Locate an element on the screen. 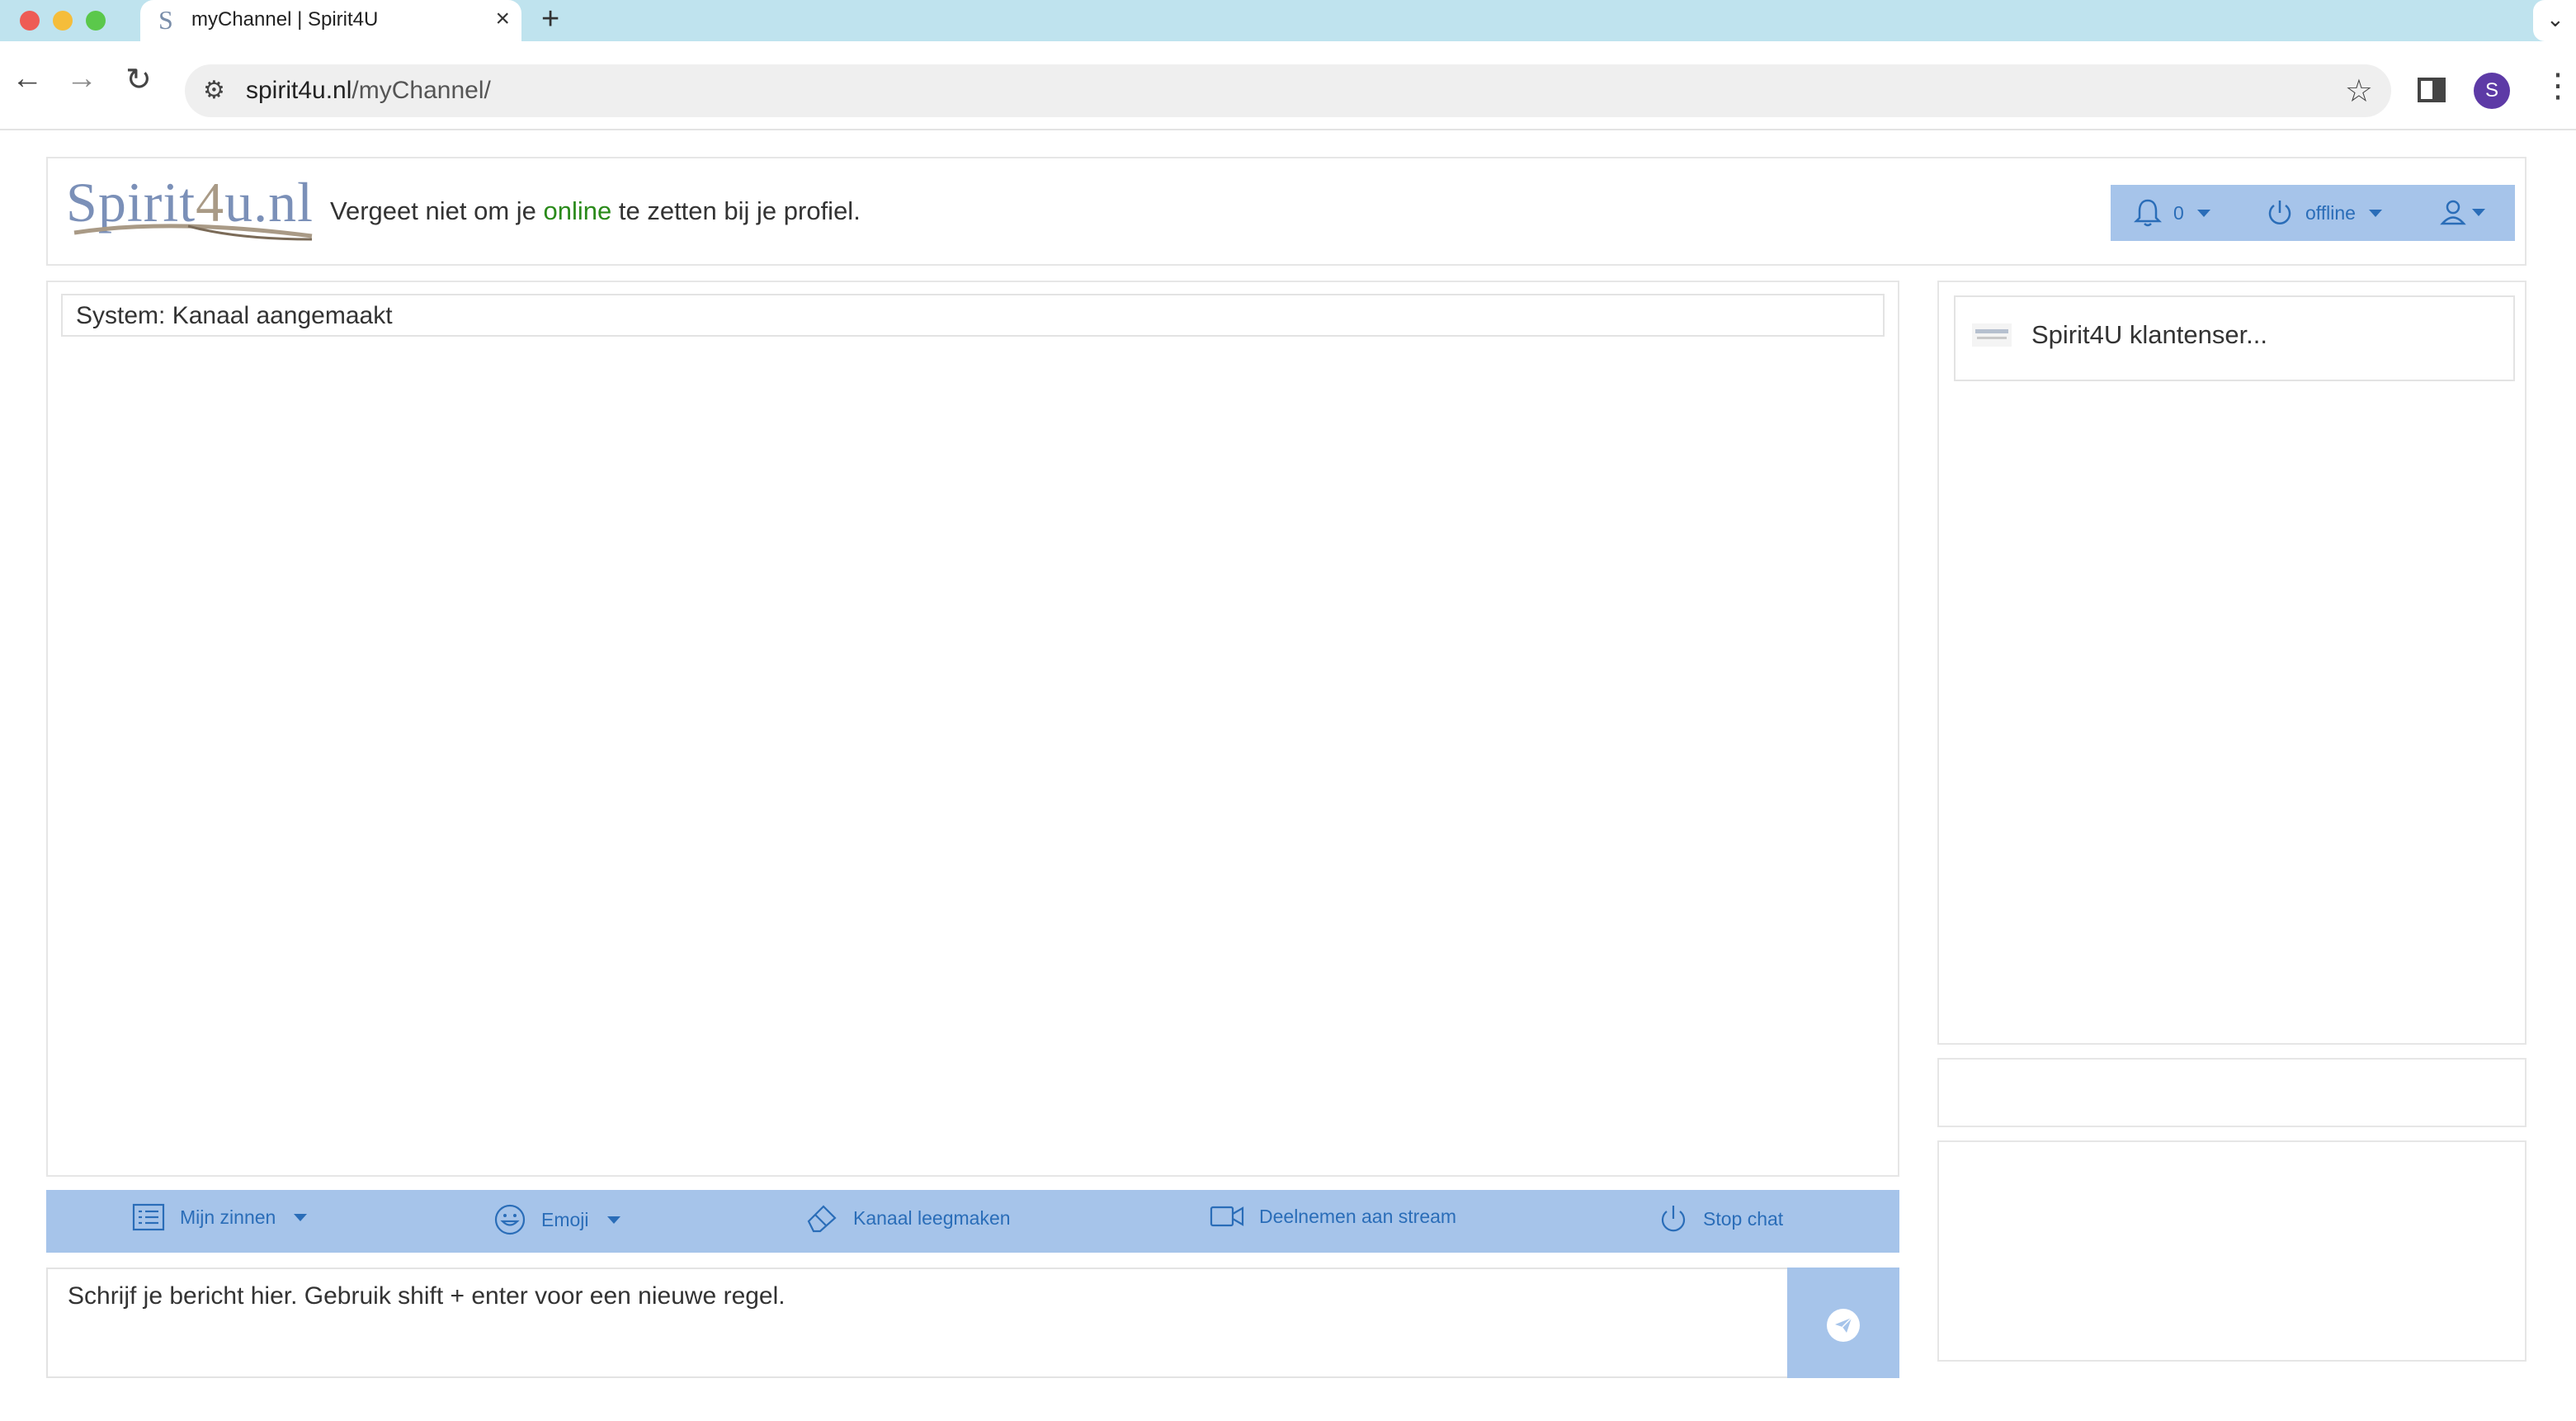 The width and height of the screenshot is (2576, 1421). url-path: /myChannel/ is located at coordinates (421, 90).